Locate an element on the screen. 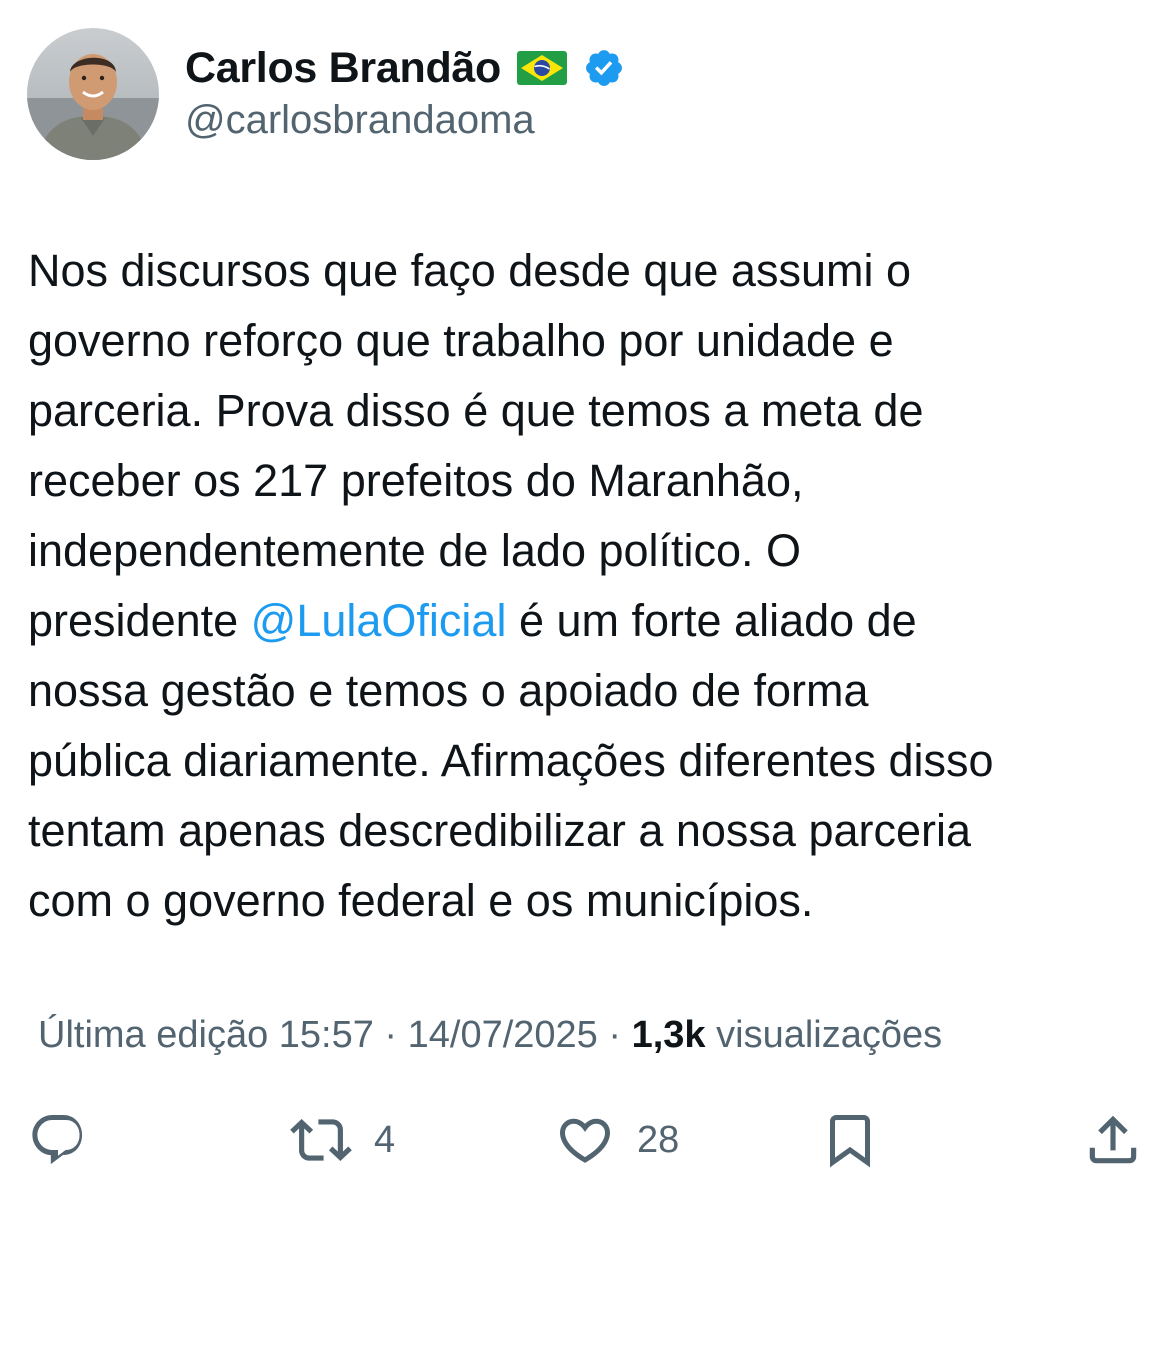 Image resolution: width=1170 pixels, height=1352 pixels. bookmark-button is located at coordinates (850, 1140).